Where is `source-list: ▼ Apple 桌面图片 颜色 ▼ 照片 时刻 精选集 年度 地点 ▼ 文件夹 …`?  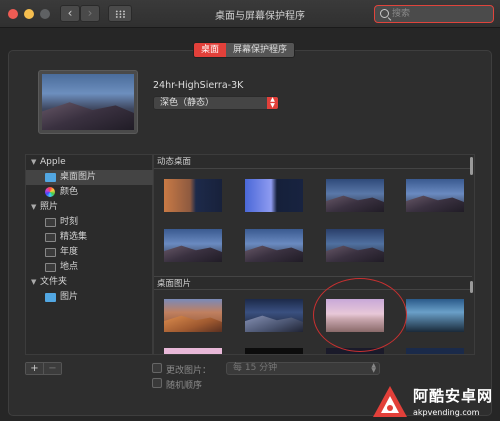 source-list: ▼ Apple 桌面图片 颜色 ▼ 照片 时刻 精选集 年度 地点 ▼ 文件夹 … is located at coordinates (89, 254).